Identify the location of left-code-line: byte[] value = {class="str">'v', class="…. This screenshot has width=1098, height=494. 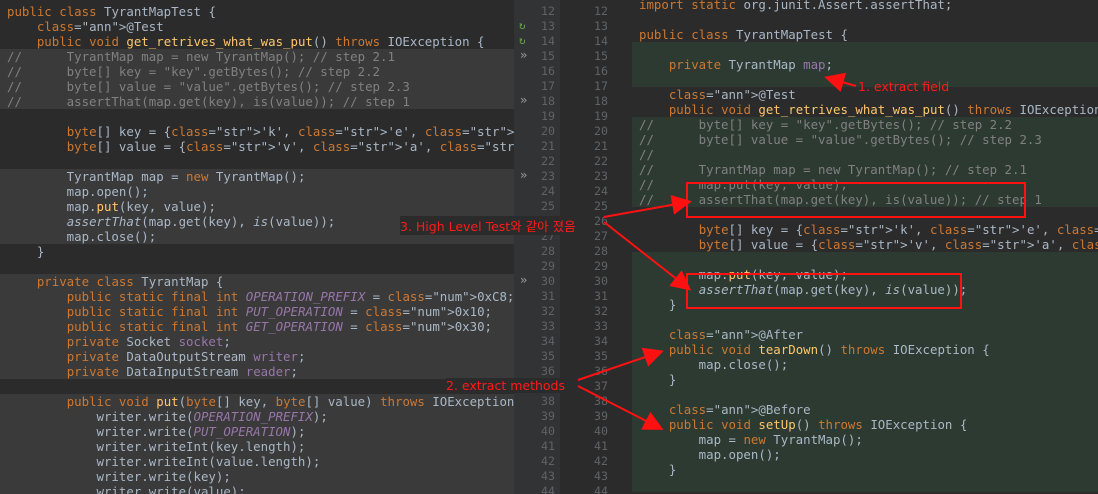
(257, 146).